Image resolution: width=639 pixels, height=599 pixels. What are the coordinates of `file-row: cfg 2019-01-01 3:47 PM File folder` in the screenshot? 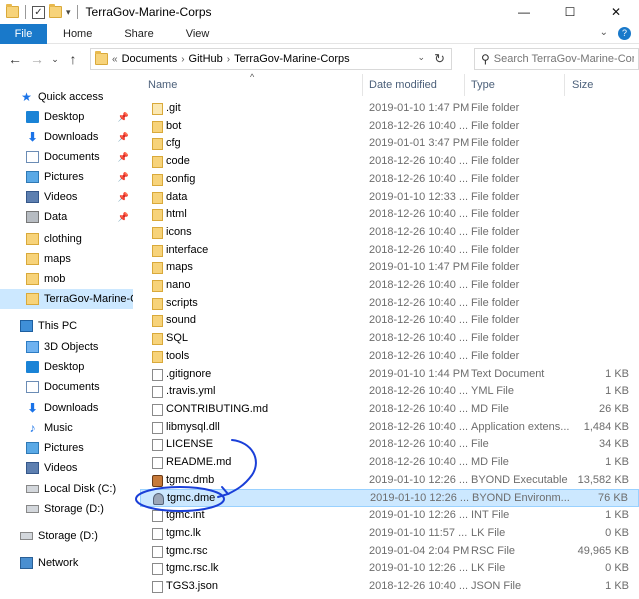 It's located at (389, 144).